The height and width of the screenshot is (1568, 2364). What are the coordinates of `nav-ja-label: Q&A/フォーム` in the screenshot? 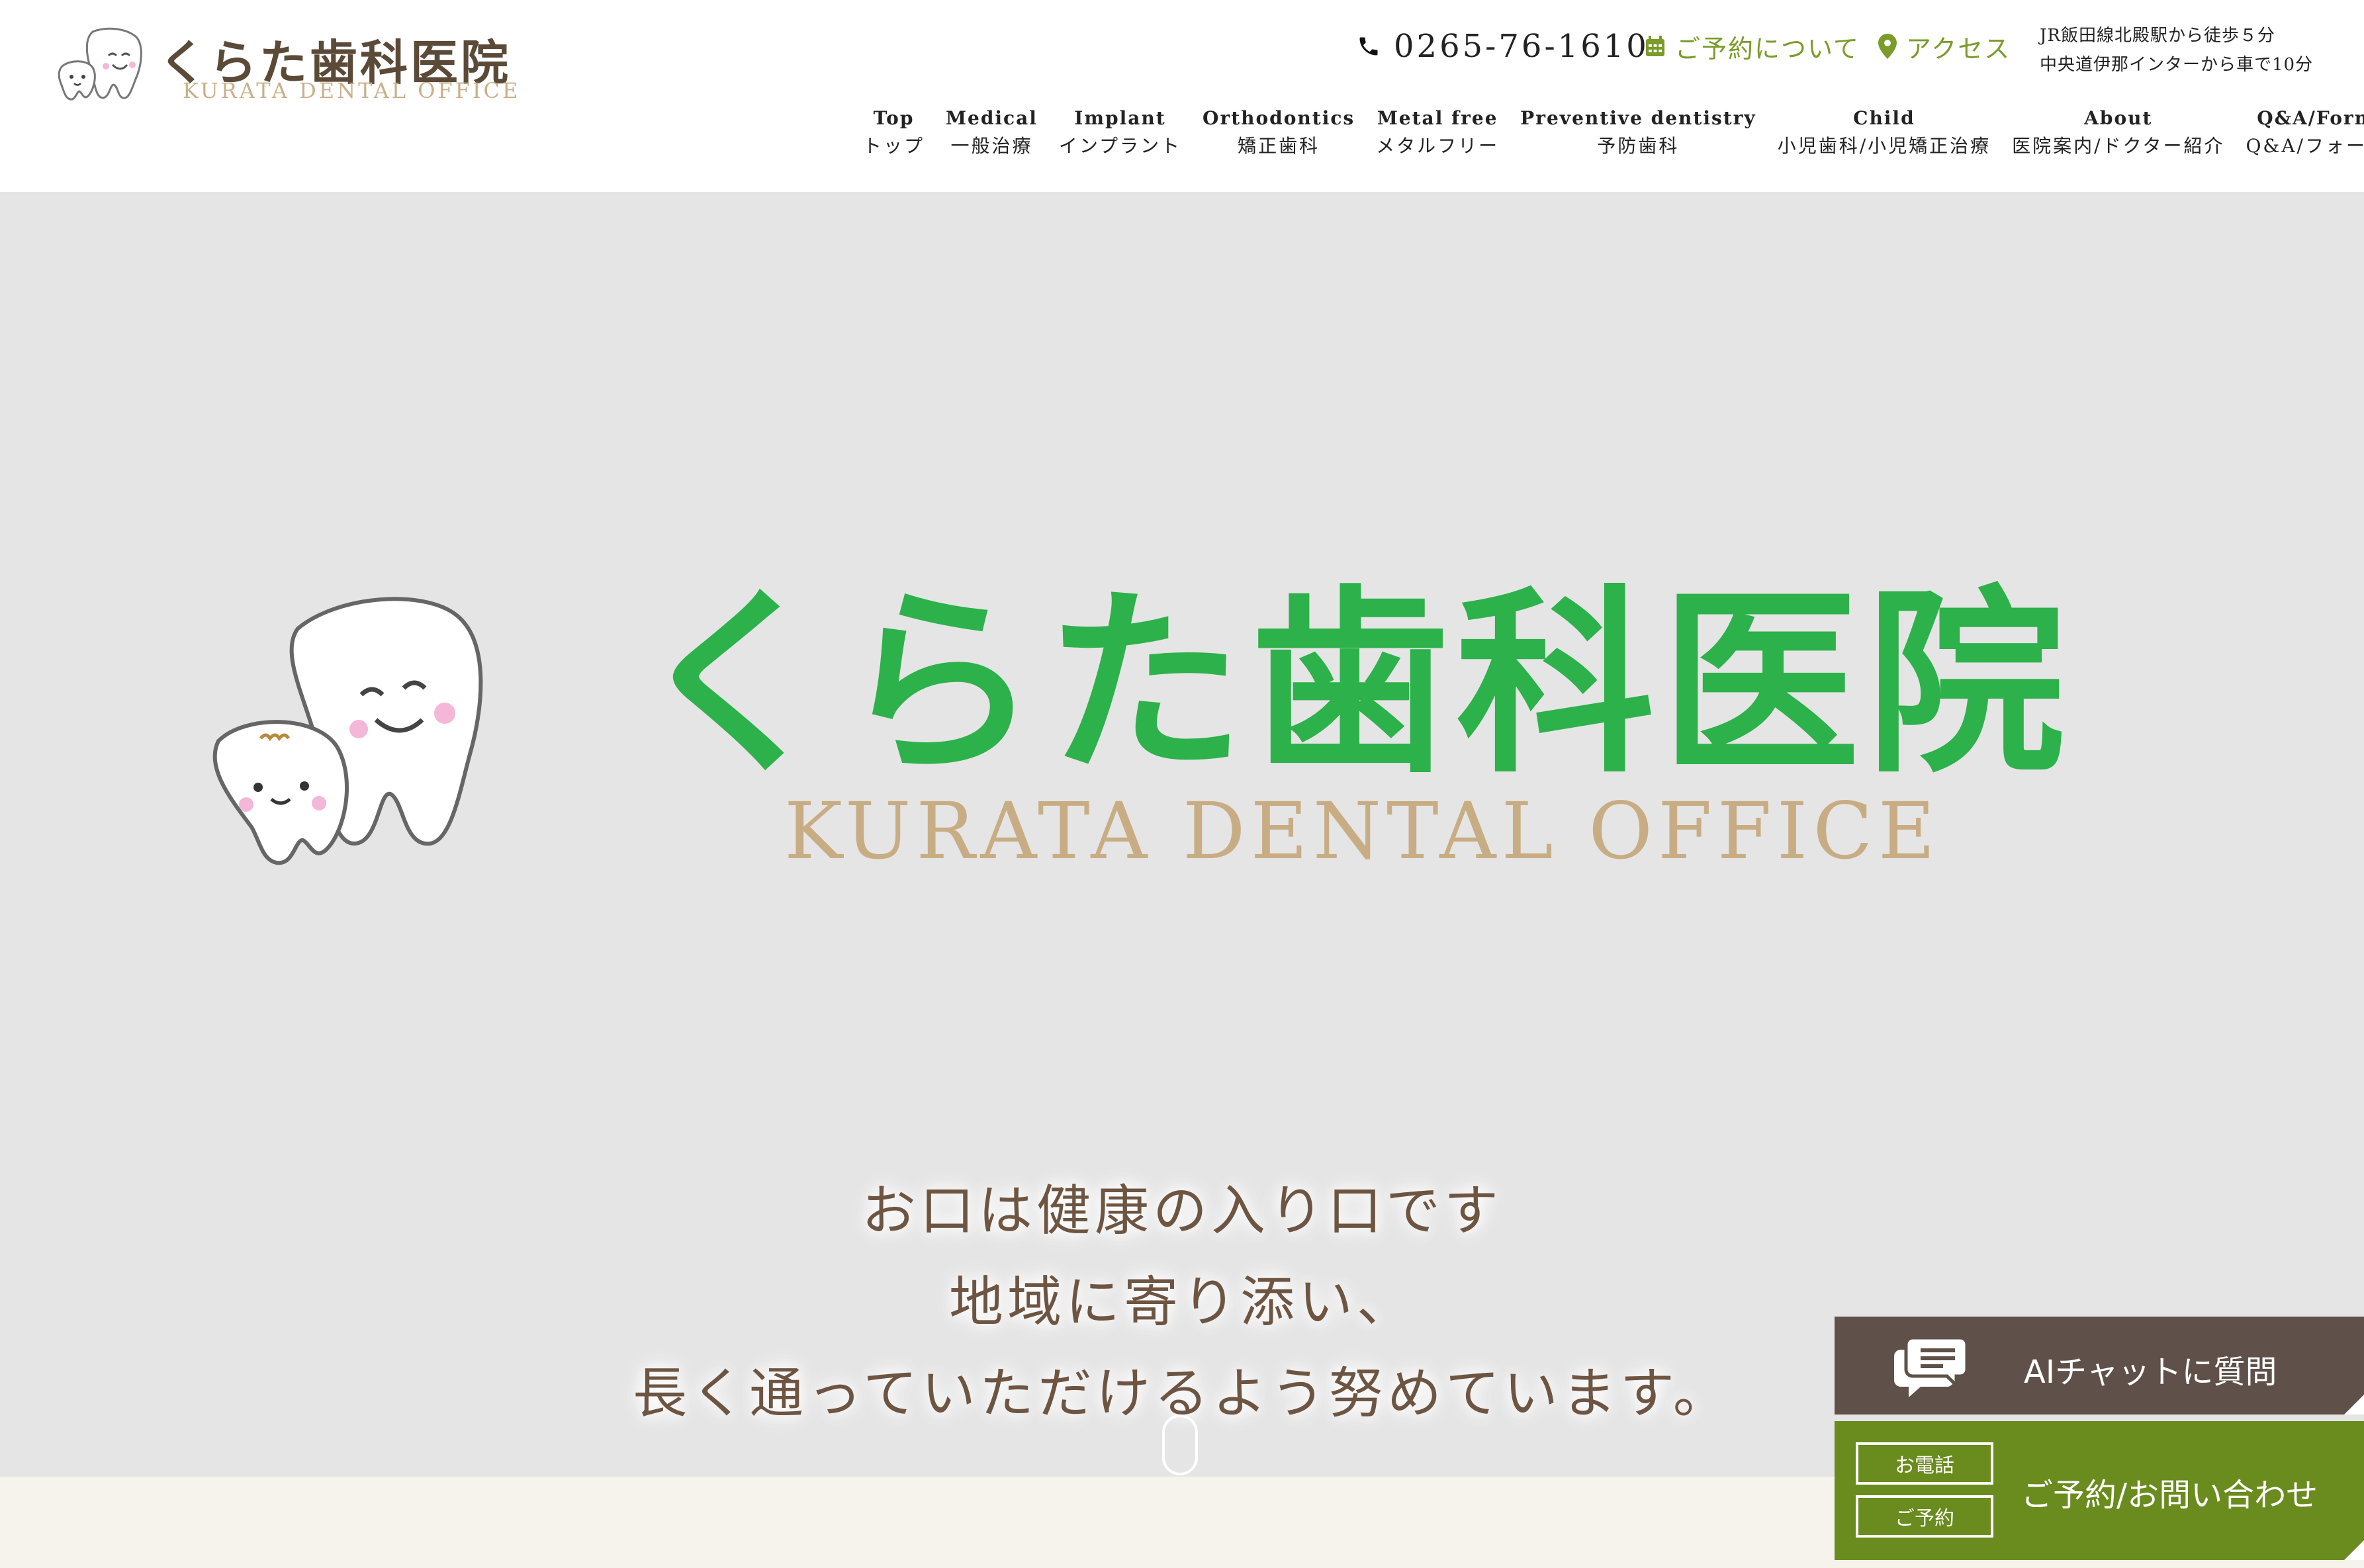 It's located at (2305, 146).